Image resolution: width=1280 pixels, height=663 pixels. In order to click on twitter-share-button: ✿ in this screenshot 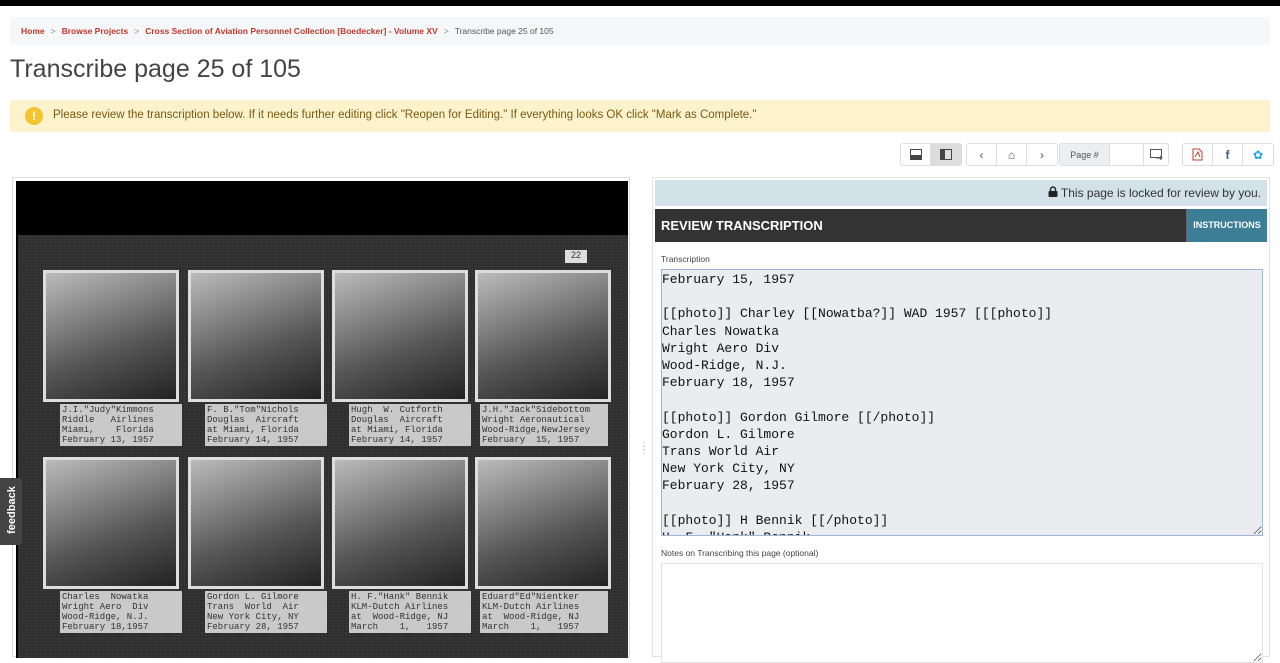, I will do `click(1258, 154)`.